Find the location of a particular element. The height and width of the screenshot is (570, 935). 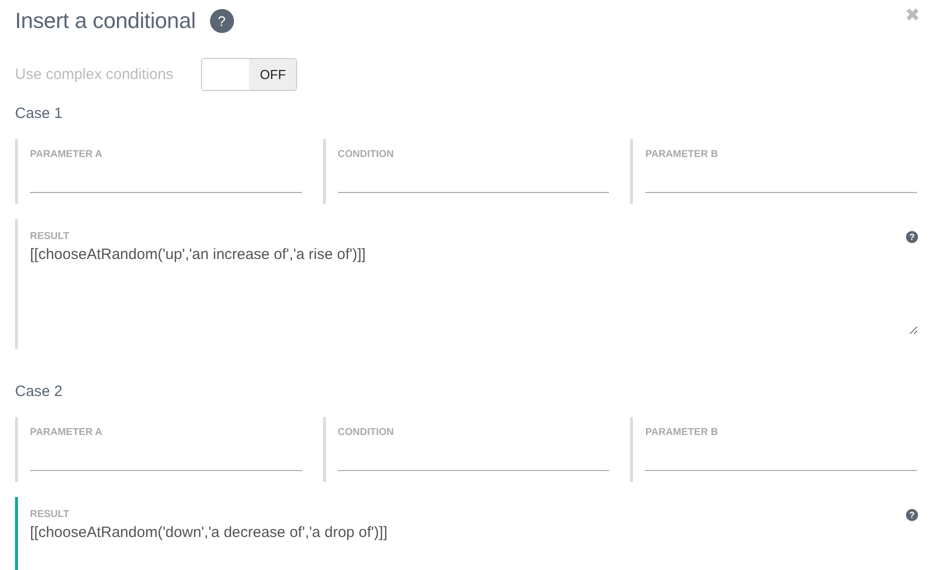

toggle-label: Use complex conditions is located at coordinates (94, 74).